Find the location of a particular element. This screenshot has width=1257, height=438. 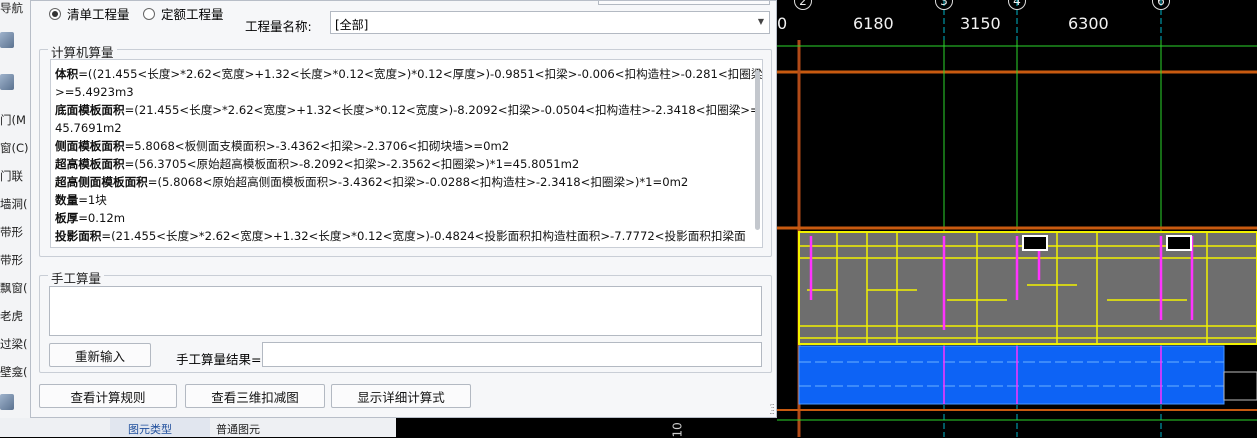

manual-calc-group: 手工算量 重新输入 手工算量结果= is located at coordinates (405, 320).